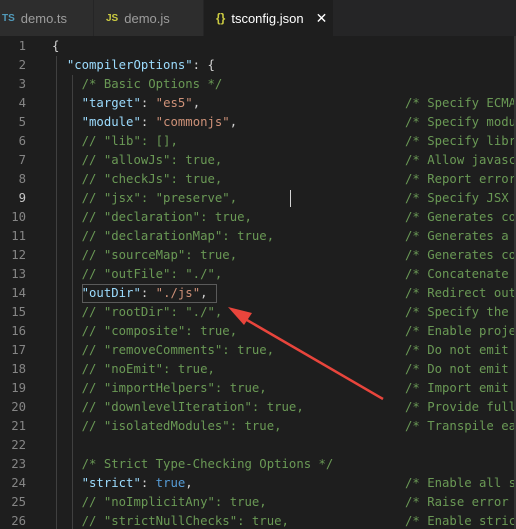 This screenshot has height=529, width=516. I want to click on arrow-shaft, so click(311, 357).